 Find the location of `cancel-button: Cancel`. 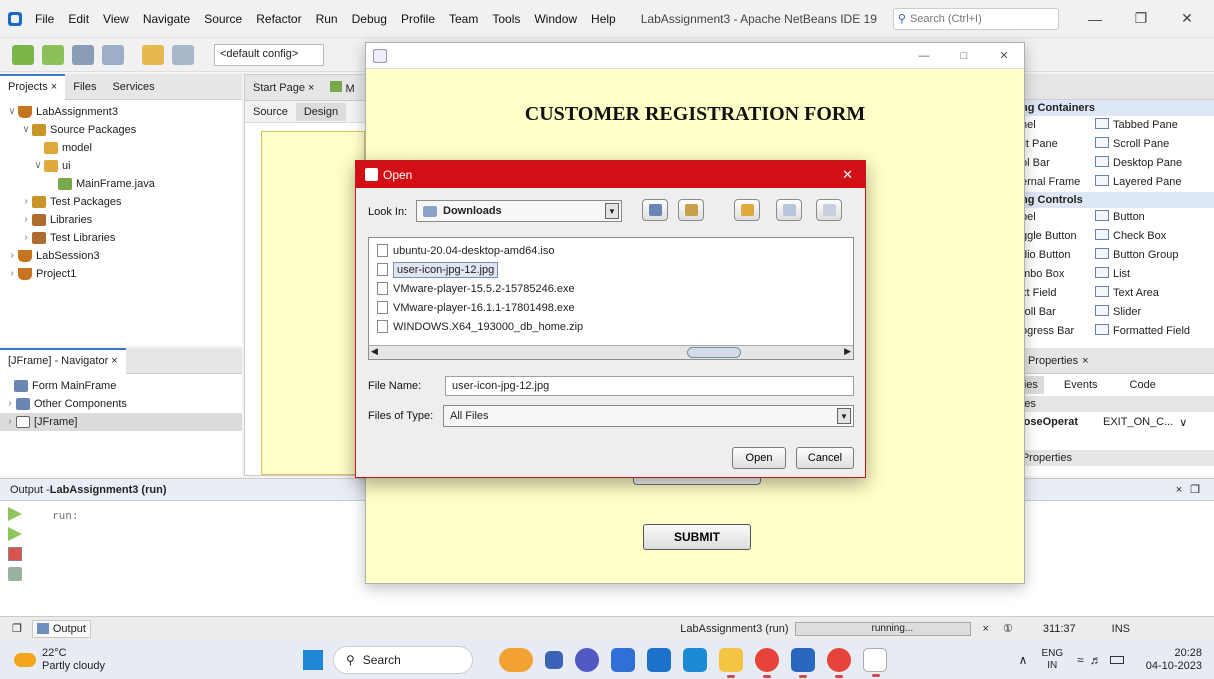

cancel-button: Cancel is located at coordinates (825, 458).